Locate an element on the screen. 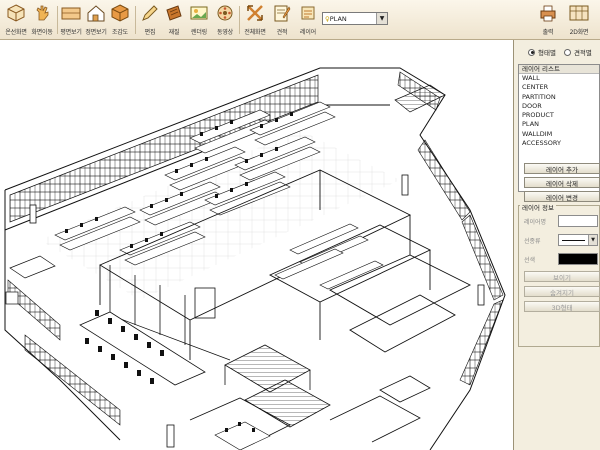 The image size is (600, 450). layer-info-title: 레이어 정보 is located at coordinates (538, 207).